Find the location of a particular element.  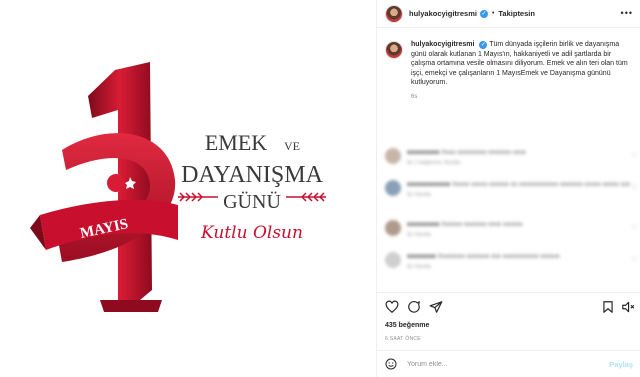

script-text: Kutlu Olsun is located at coordinates (251, 233).